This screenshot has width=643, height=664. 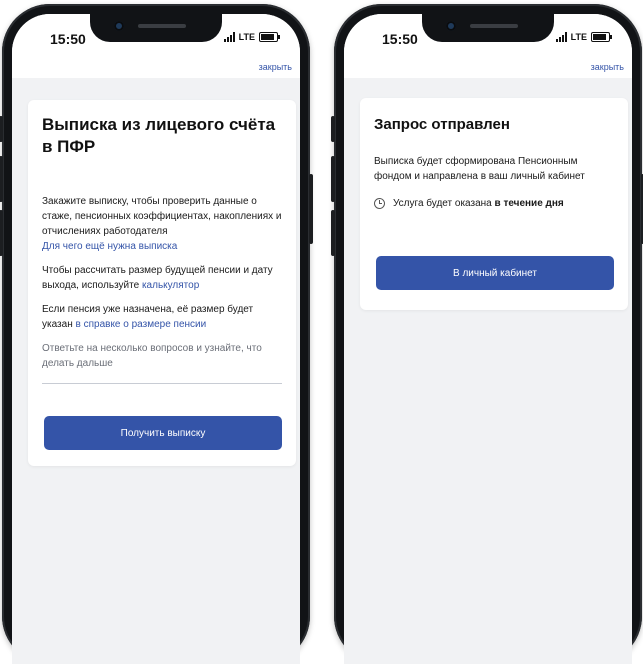 What do you see at coordinates (379, 203) in the screenshot?
I see `clock-icon` at bounding box center [379, 203].